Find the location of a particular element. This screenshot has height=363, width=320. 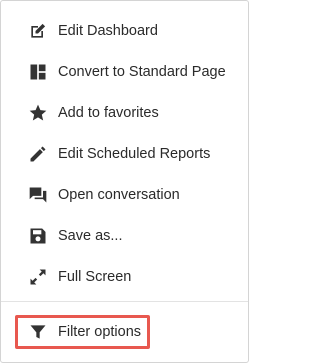

menu-item-convert-standard-page: Convert to Standard Page is located at coordinates (124, 72).